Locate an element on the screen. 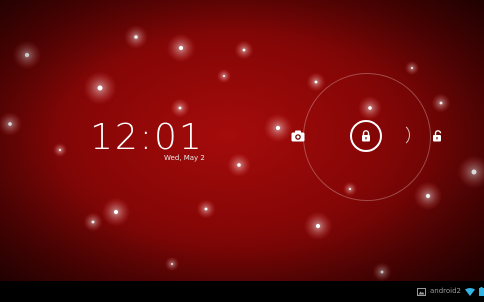 This screenshot has width=484, height=302. gallery-icon is located at coordinates (421, 291).